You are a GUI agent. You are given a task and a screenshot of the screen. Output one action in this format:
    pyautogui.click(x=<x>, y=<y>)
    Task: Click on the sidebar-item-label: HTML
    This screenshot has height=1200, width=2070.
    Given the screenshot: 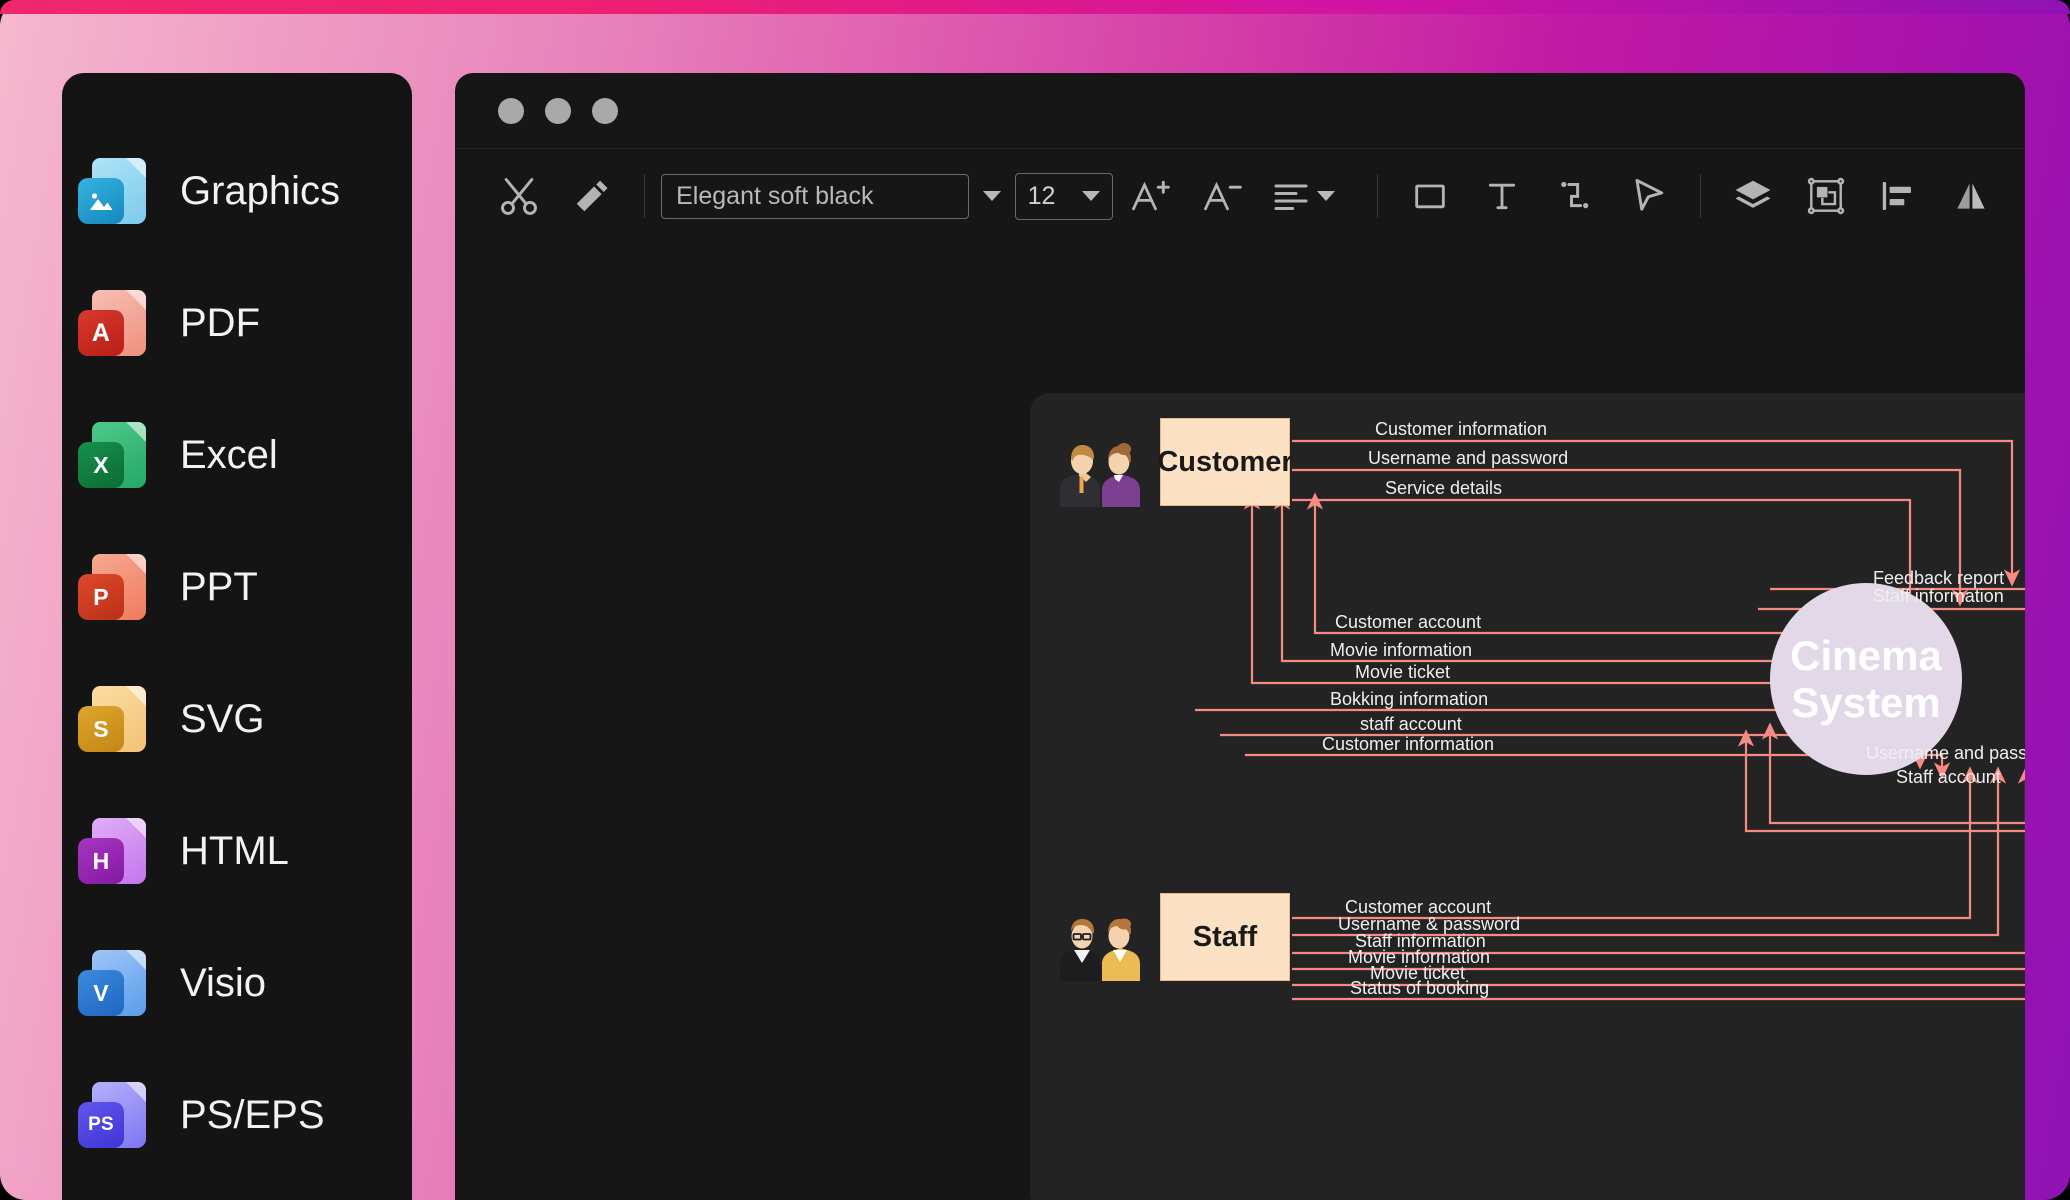 What is the action you would take?
    pyautogui.click(x=234, y=850)
    